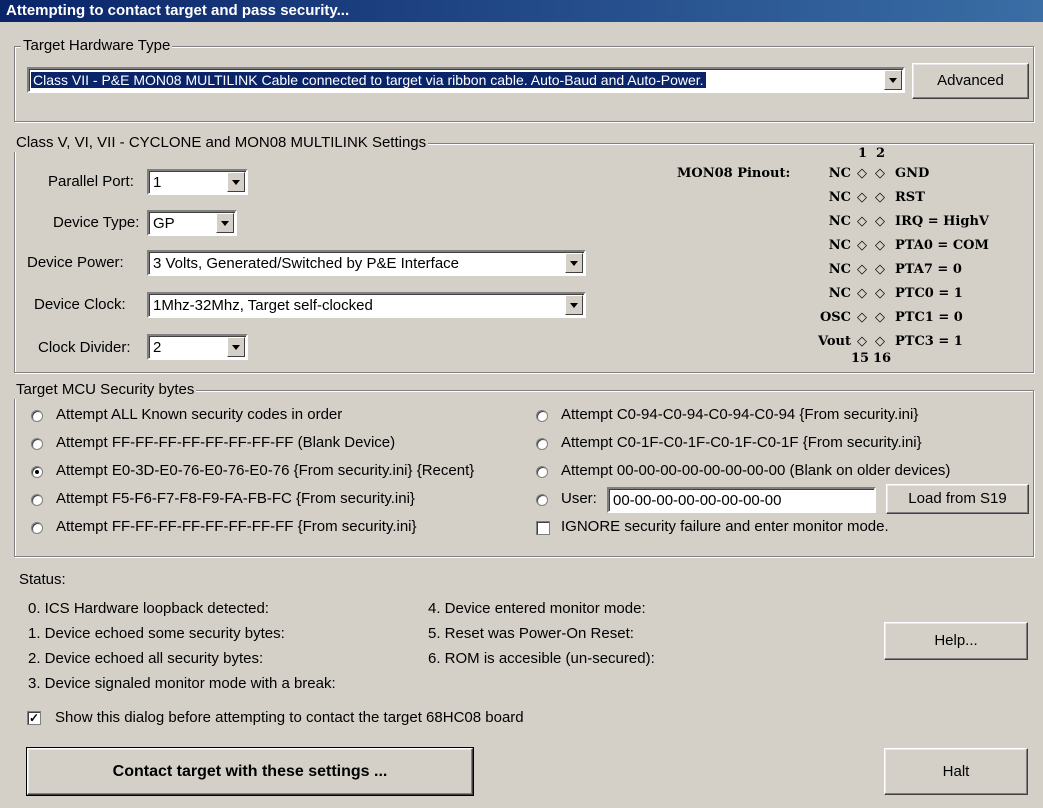 The height and width of the screenshot is (808, 1043). Describe the element at coordinates (929, 341) in the screenshot. I see `pinout-row-right-label: PTC3 = 1` at that location.